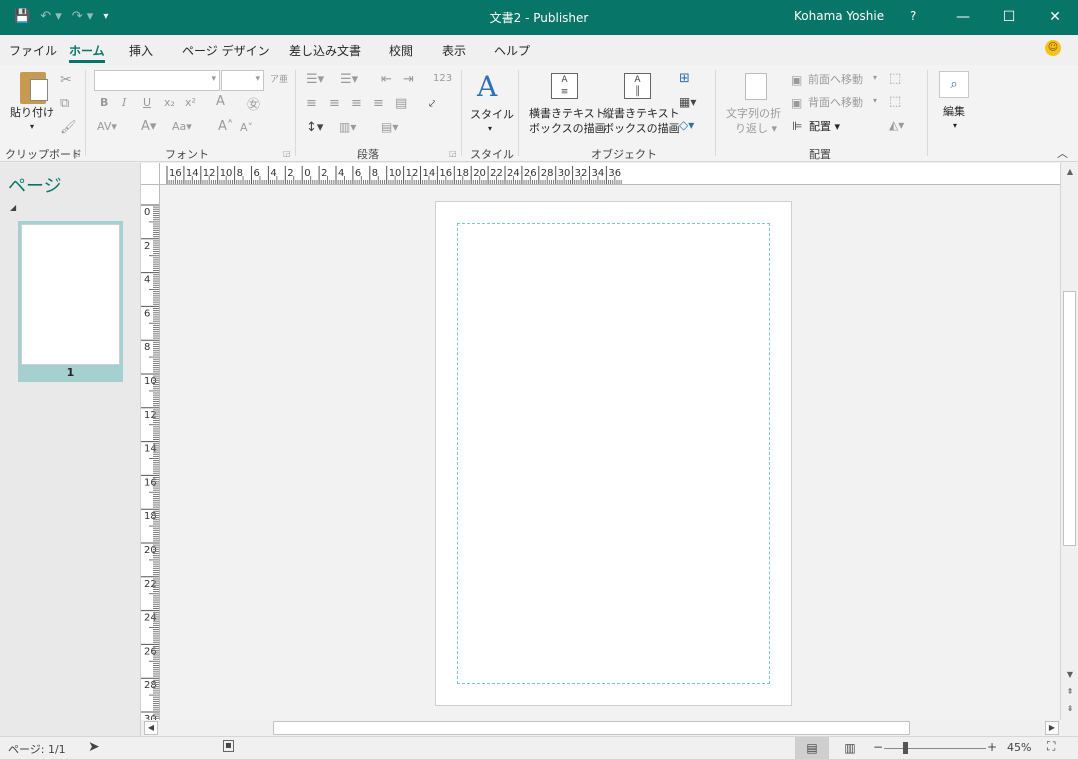  I want to click on tab-file: ファイル, so click(33, 50).